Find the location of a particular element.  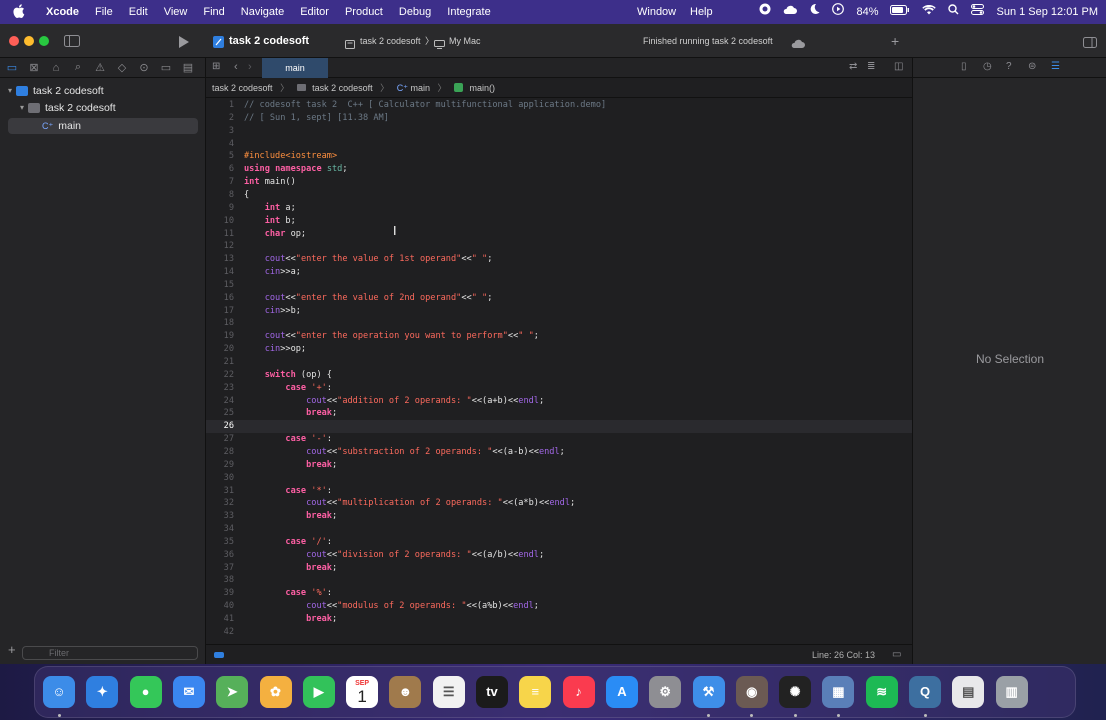

forward-arrow-icon: › is located at coordinates (250, 67).